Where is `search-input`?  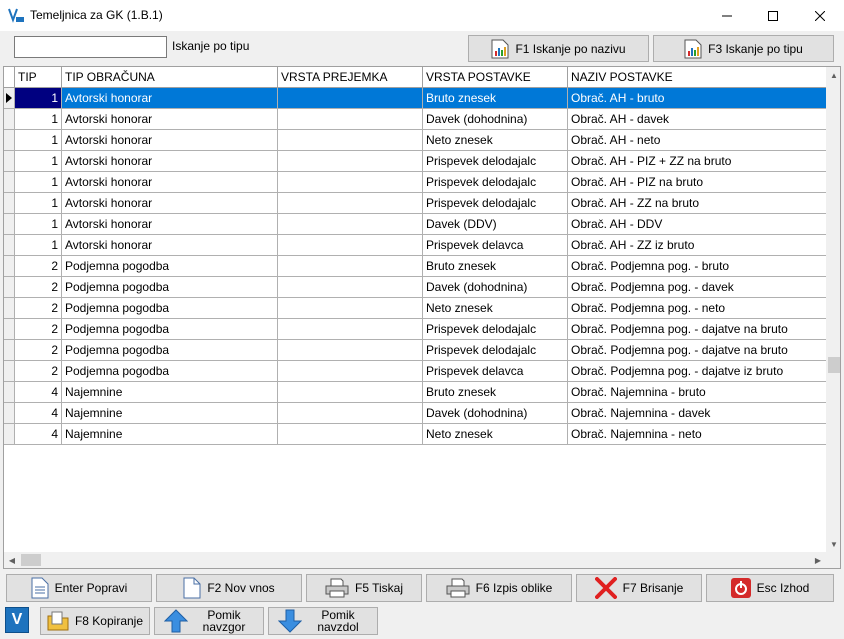
search-input is located at coordinates (90, 47).